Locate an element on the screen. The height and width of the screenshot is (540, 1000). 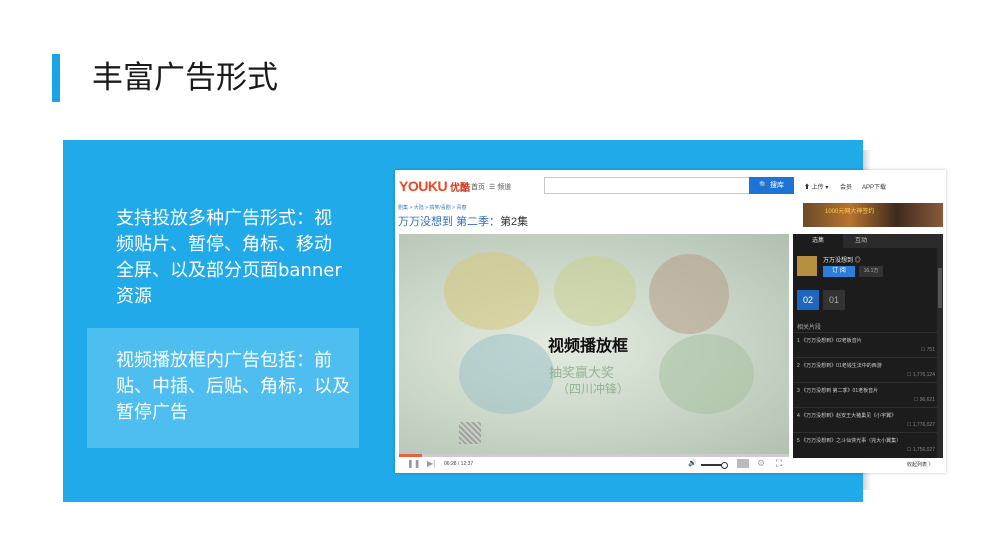
tab-interact: 互动 is located at coordinates (861, 241).